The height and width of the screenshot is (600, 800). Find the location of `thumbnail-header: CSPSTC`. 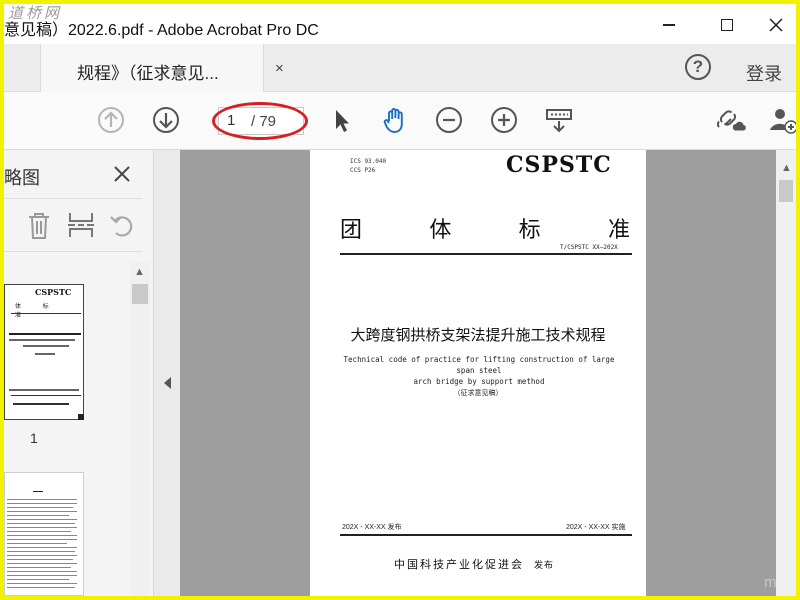

thumbnail-header: CSPSTC is located at coordinates (53, 292).